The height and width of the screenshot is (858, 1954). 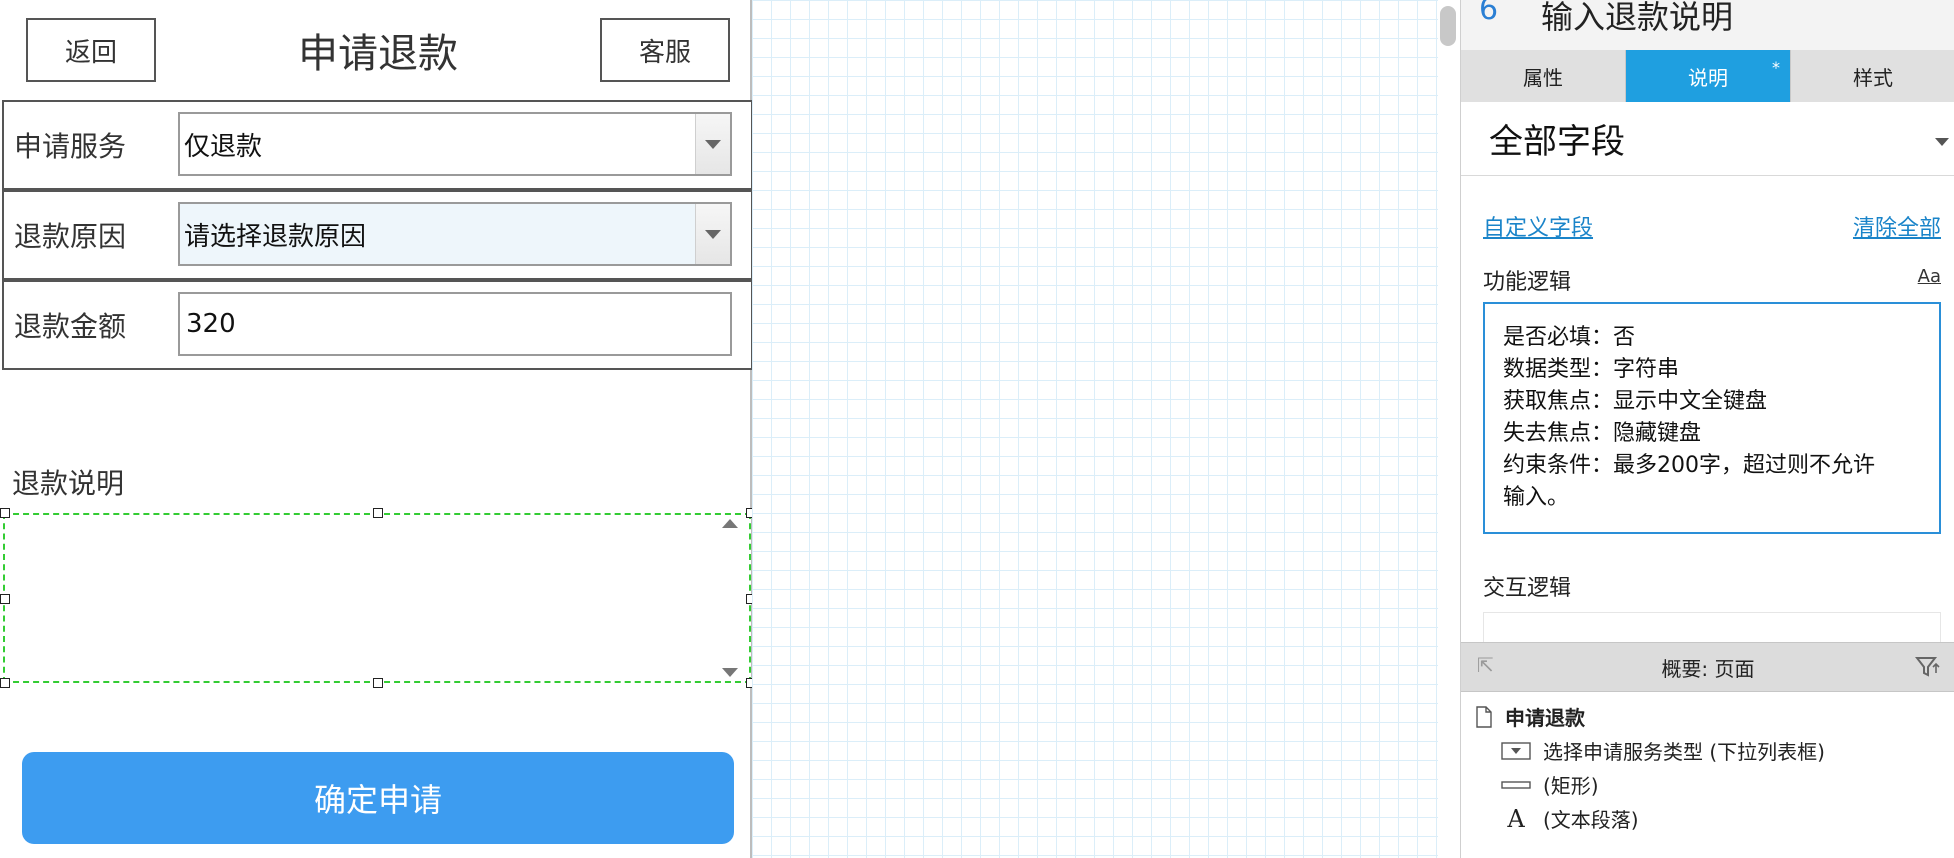 I want to click on tab-label: 说明, so click(x=1708, y=77).